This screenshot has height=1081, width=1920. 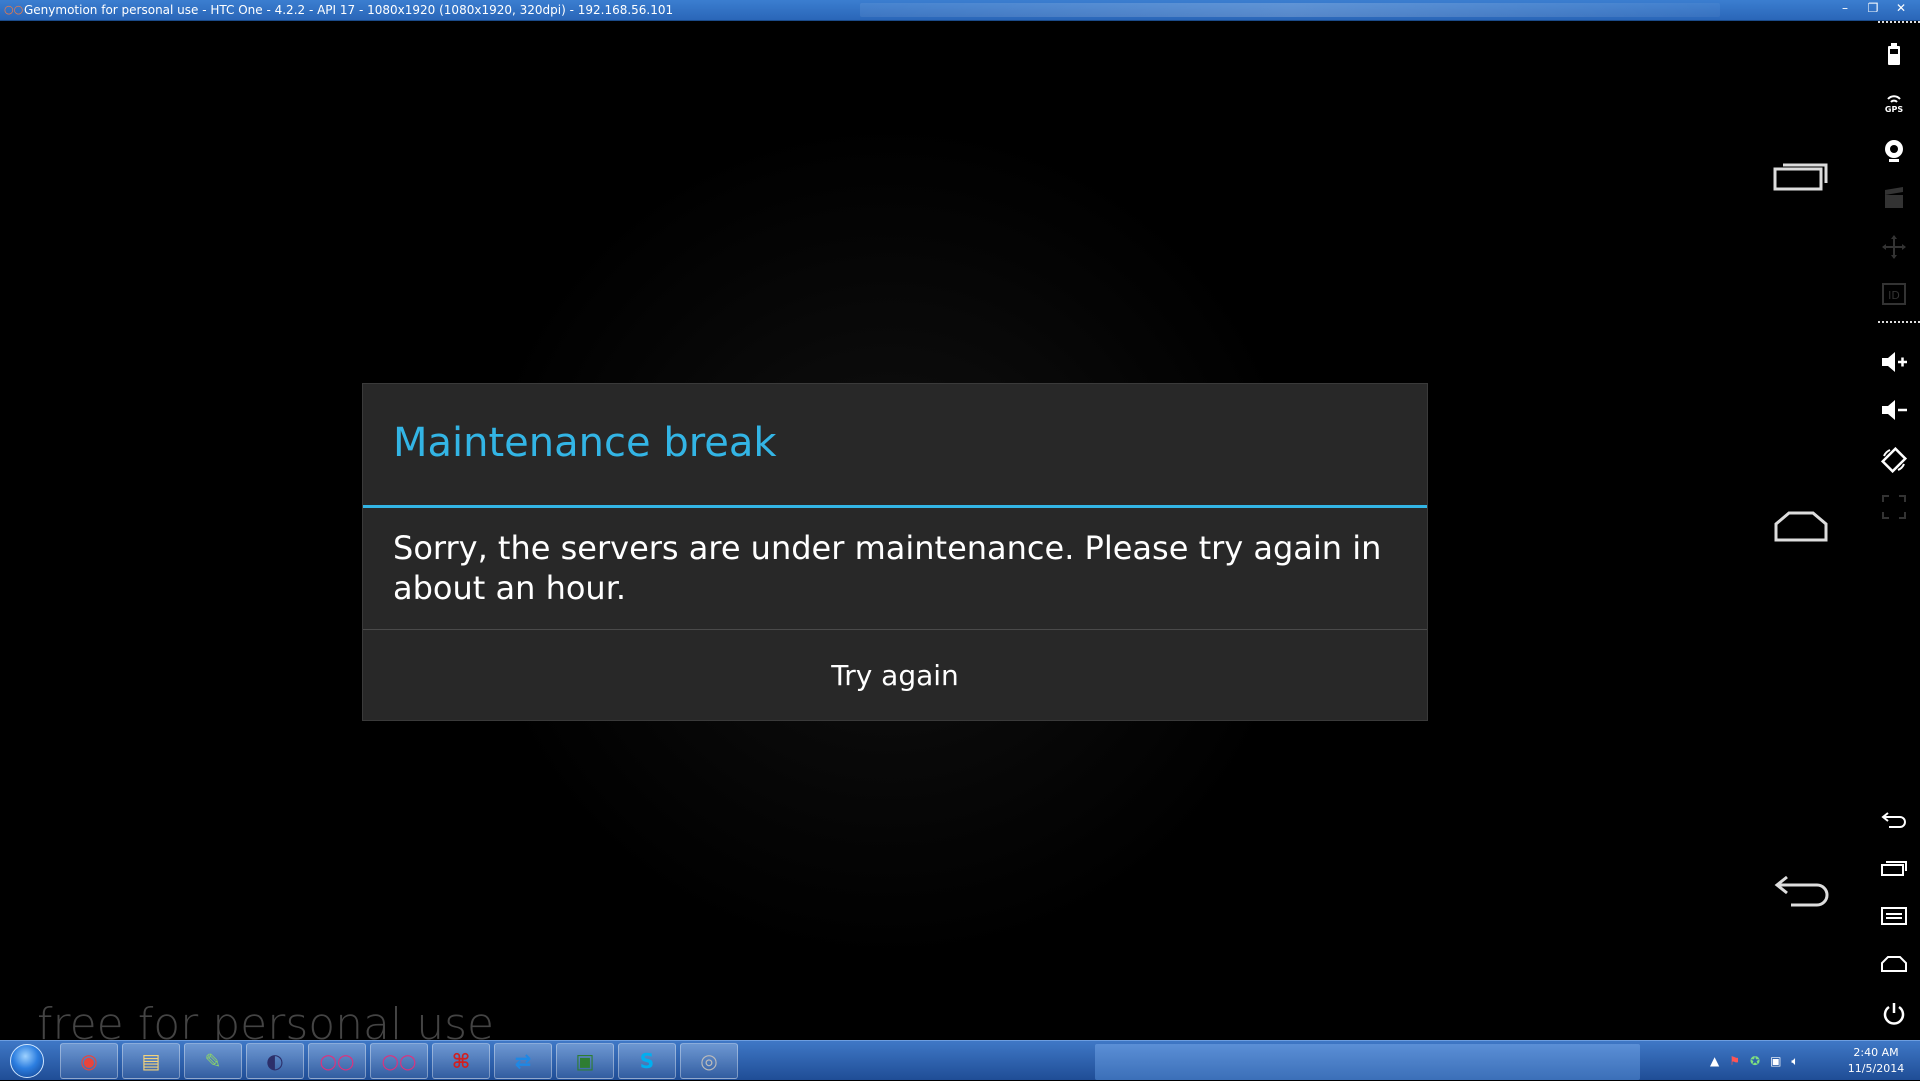 I want to click on panel-home-icon, so click(x=1894, y=964).